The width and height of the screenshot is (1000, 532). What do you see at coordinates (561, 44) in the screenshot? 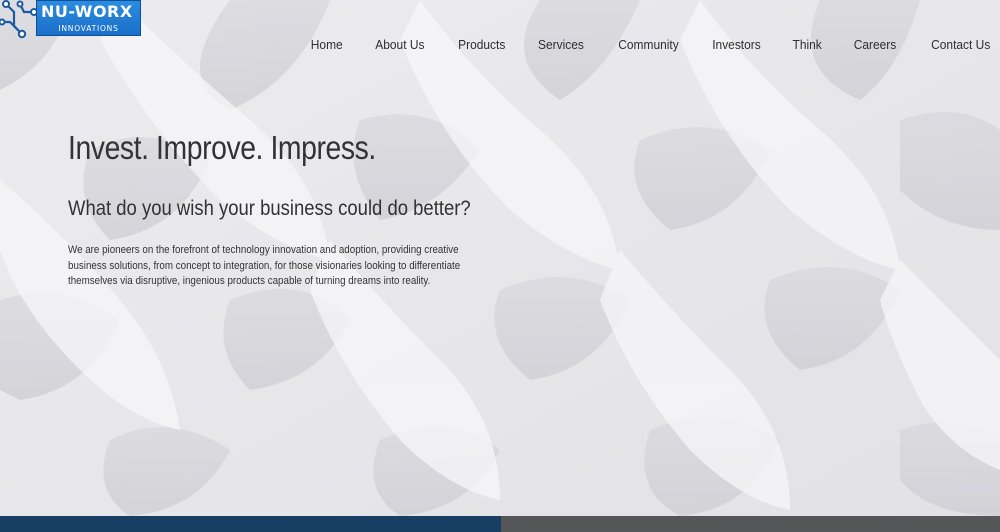
I see `nav-item-services: Services` at bounding box center [561, 44].